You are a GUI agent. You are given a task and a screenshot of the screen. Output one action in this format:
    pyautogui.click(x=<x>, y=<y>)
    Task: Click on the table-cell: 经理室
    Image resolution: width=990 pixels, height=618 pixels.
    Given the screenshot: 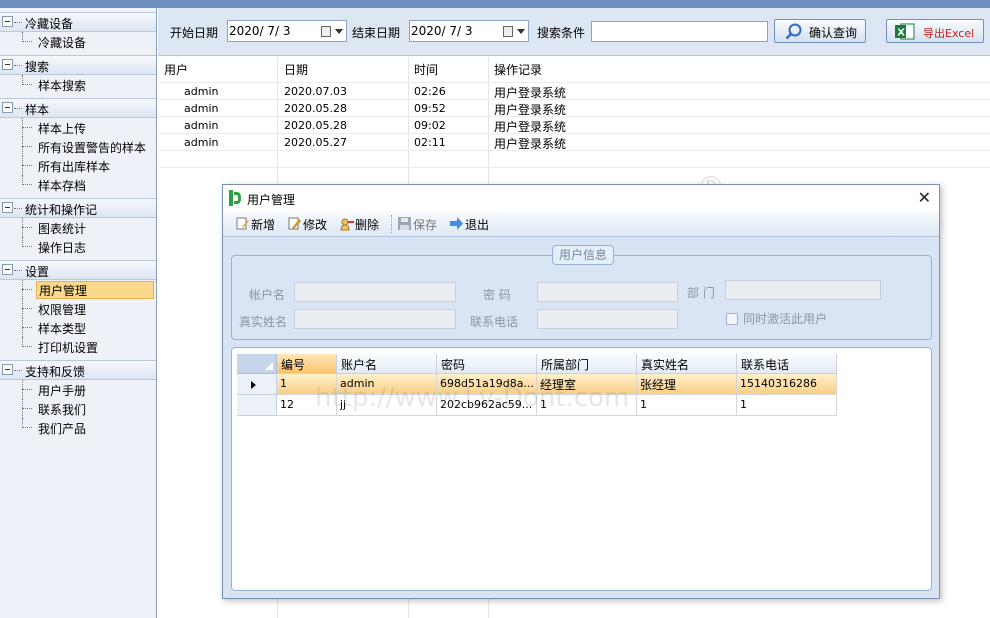 What is the action you would take?
    pyautogui.click(x=587, y=384)
    